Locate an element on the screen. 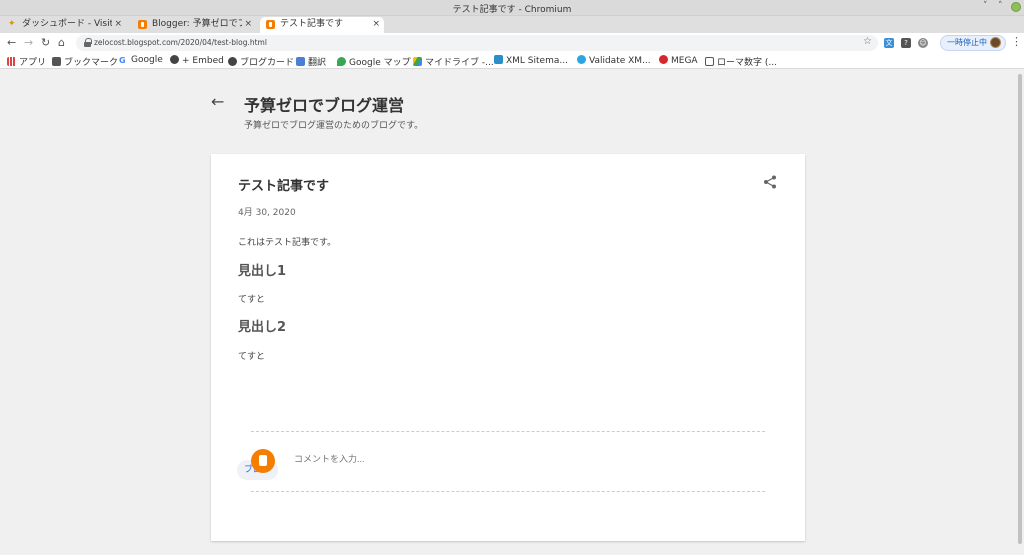 The image size is (1024, 555). scrollbar-thumb is located at coordinates (1020, 309).